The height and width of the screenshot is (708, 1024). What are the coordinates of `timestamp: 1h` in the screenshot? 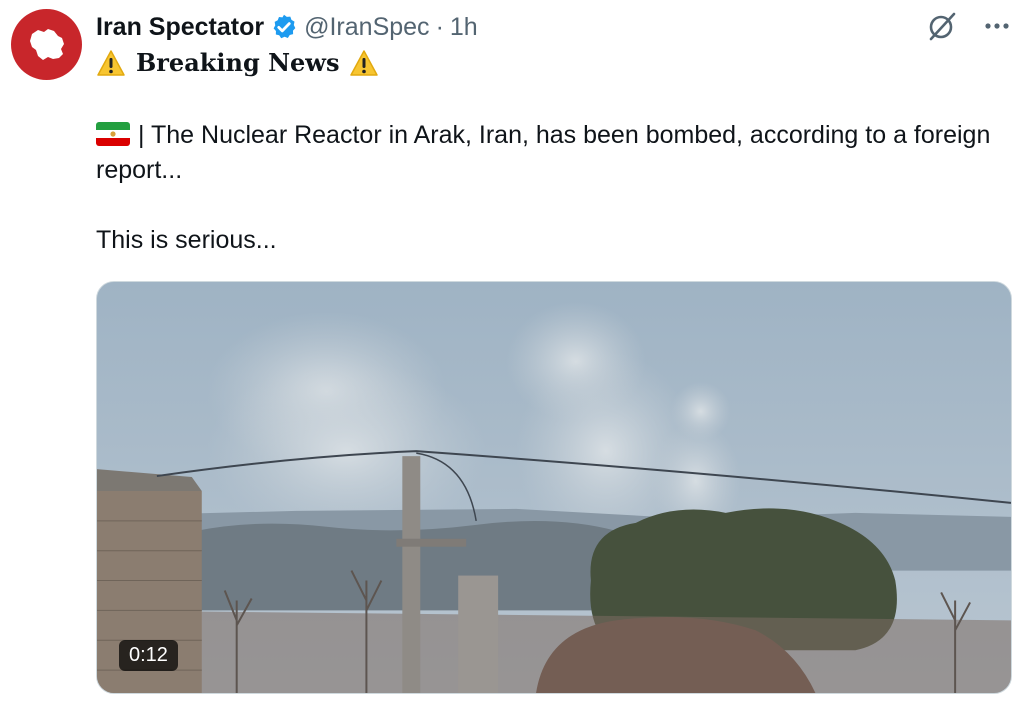 It's located at (464, 27).